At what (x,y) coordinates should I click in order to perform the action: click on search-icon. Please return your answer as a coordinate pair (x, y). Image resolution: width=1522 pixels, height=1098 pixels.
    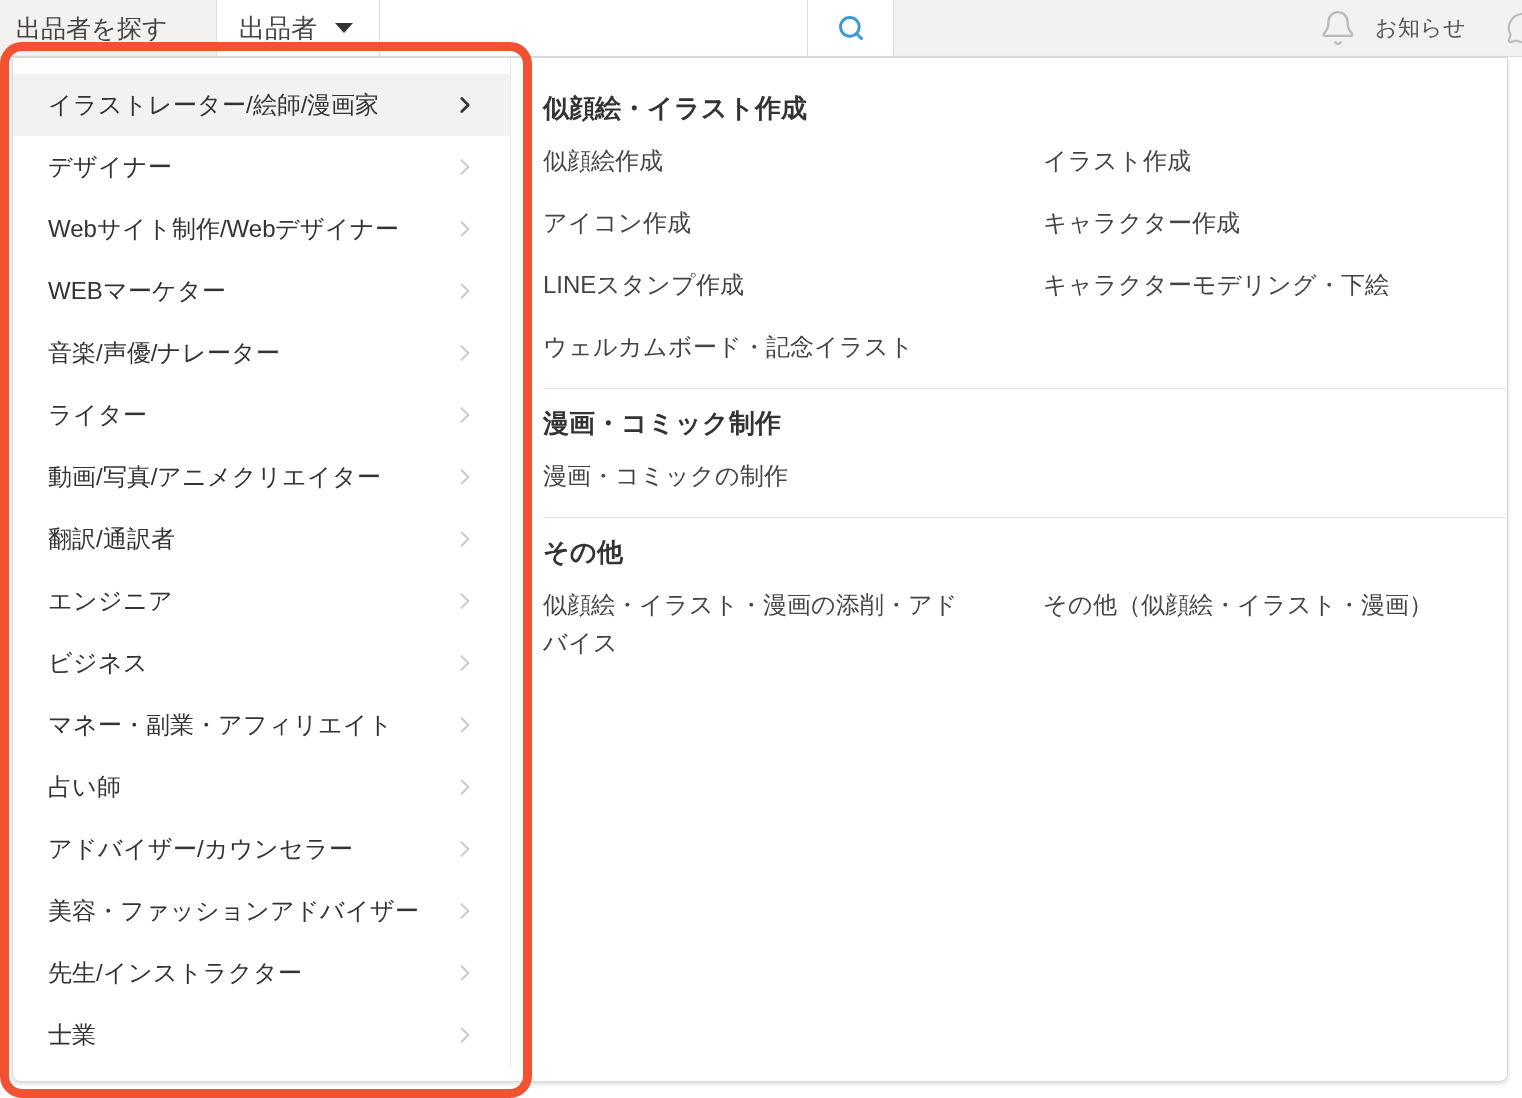
    Looking at the image, I should click on (850, 28).